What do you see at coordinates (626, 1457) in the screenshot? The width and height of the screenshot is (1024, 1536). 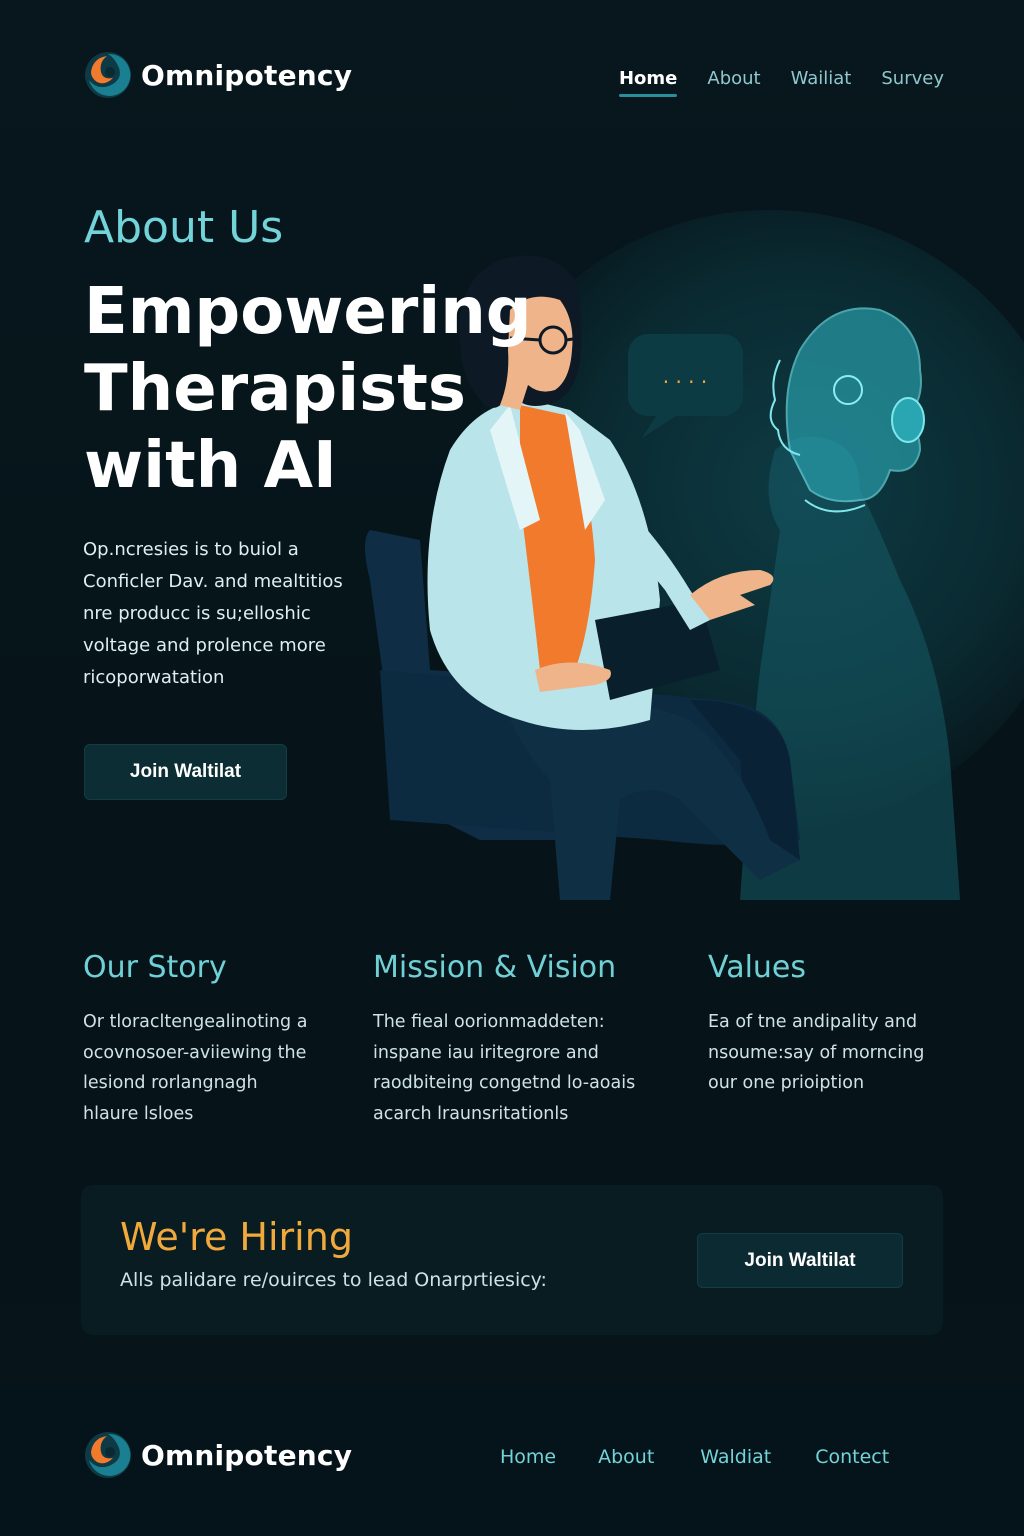 I see `footer-nav-about: About` at bounding box center [626, 1457].